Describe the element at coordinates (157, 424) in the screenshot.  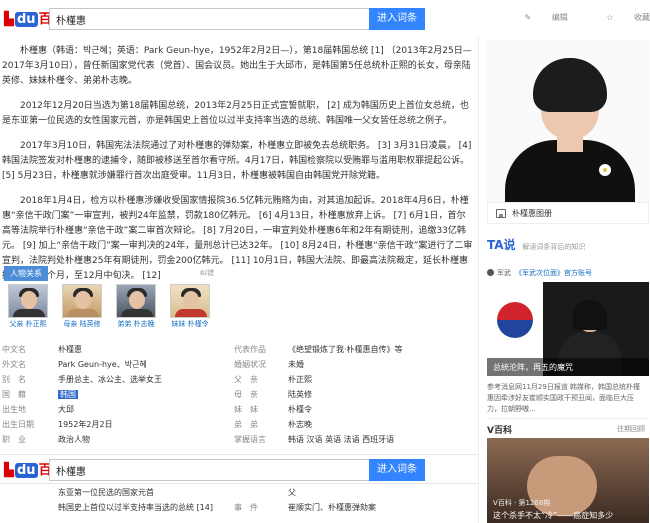
I see `table-row: 出生日期 1952年2月2日 弟 弟朴志晚` at that location.